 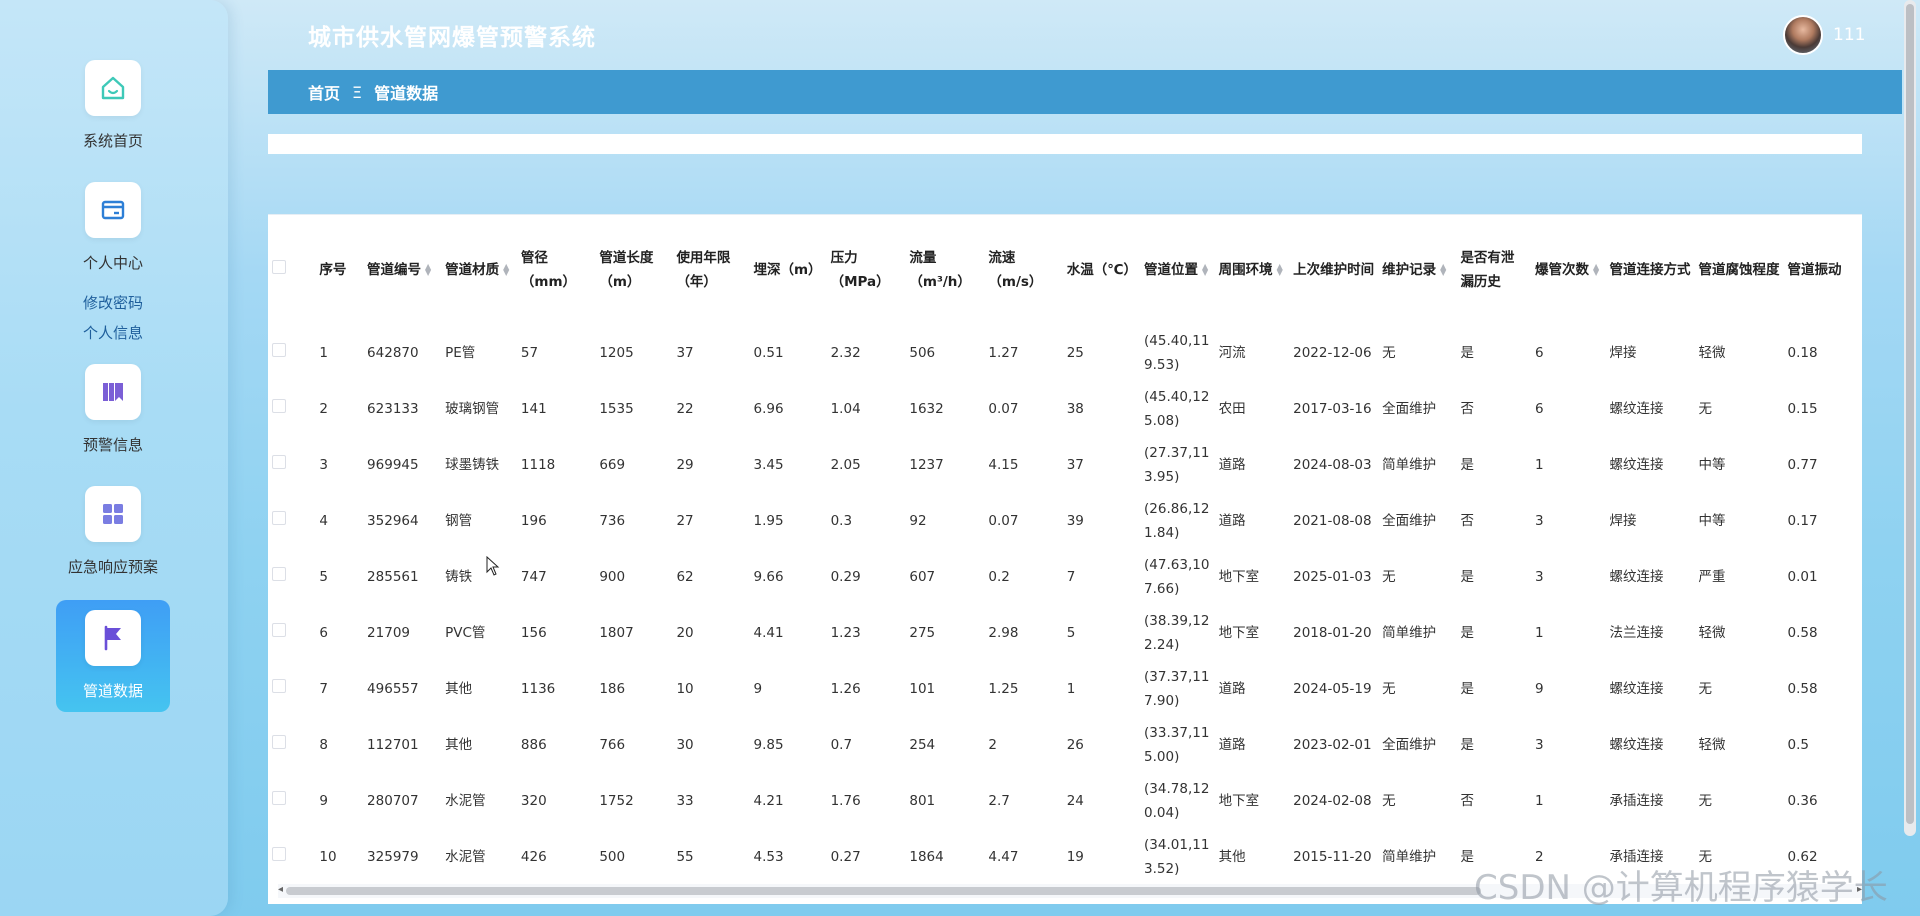 What do you see at coordinates (1177, 270) in the screenshot?
I see `column-header: 管道位置 ▲ ▼` at bounding box center [1177, 270].